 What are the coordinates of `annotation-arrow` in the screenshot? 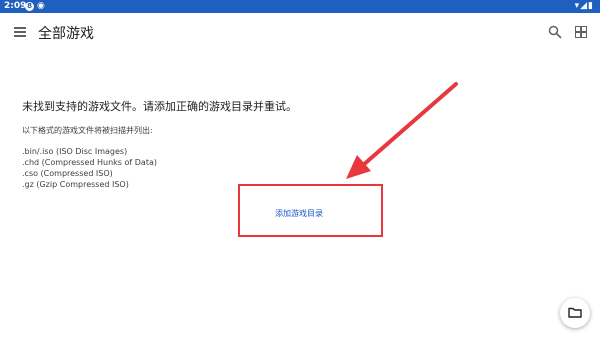 It's located at (402, 130).